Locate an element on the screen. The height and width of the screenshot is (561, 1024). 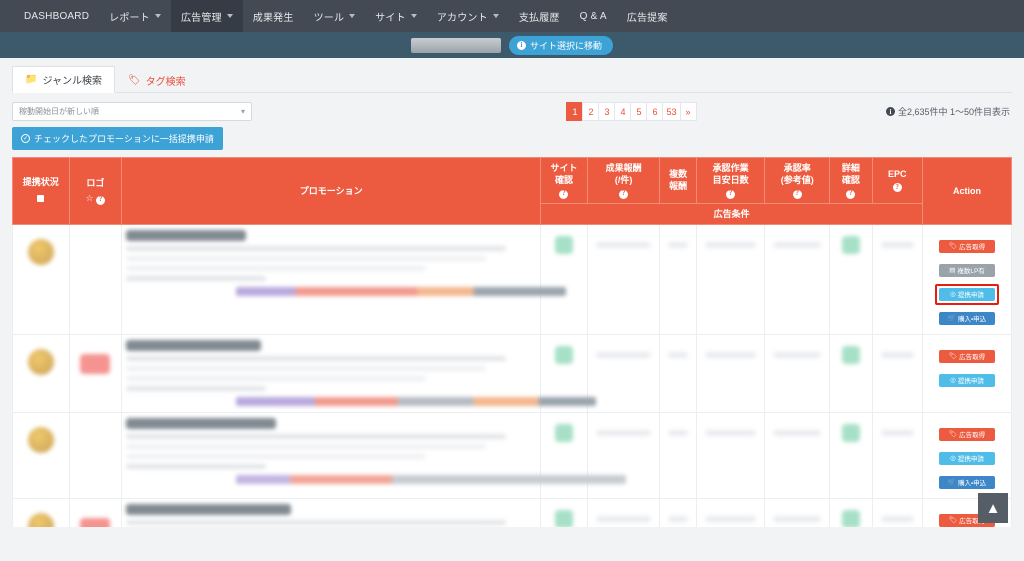
promotion-desc-line is located at coordinates (316, 522).